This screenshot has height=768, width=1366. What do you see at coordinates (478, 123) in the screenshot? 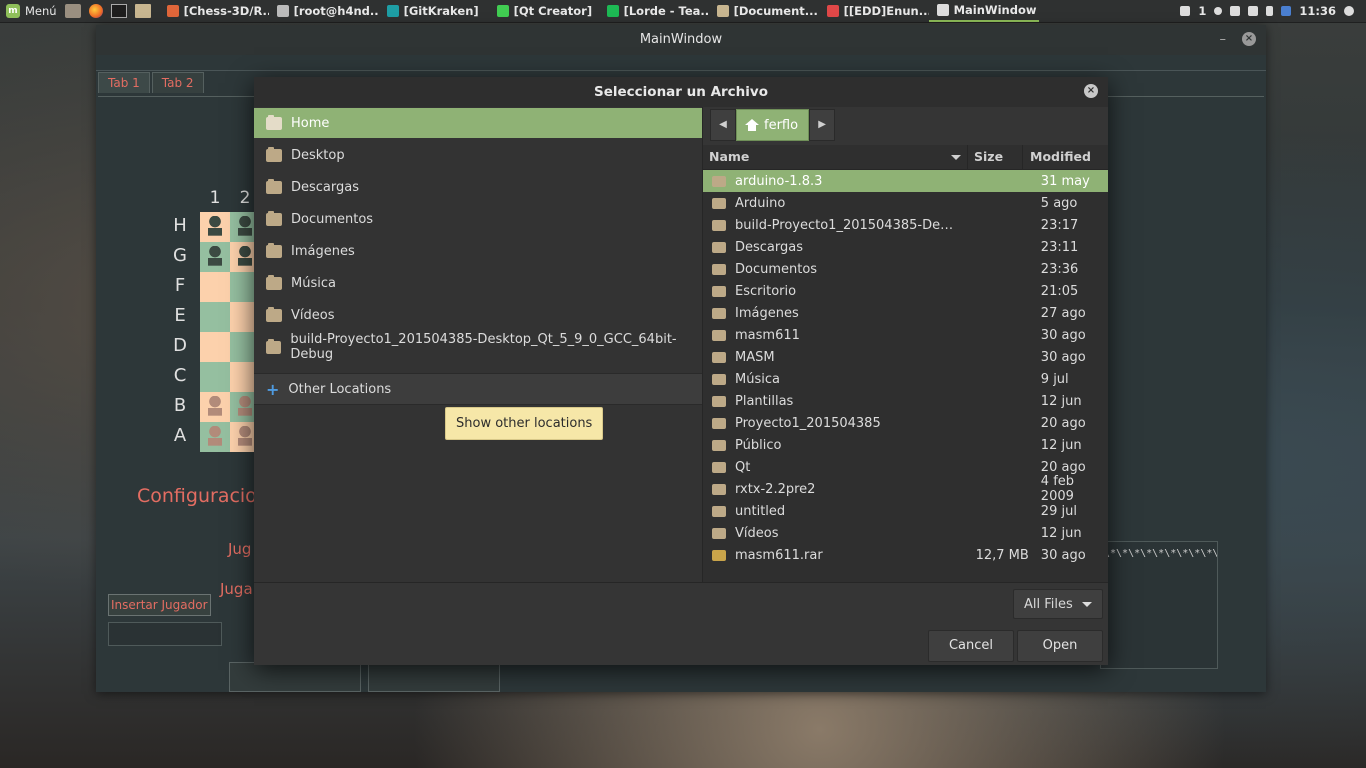
I see `sidebar-place: Home` at bounding box center [478, 123].